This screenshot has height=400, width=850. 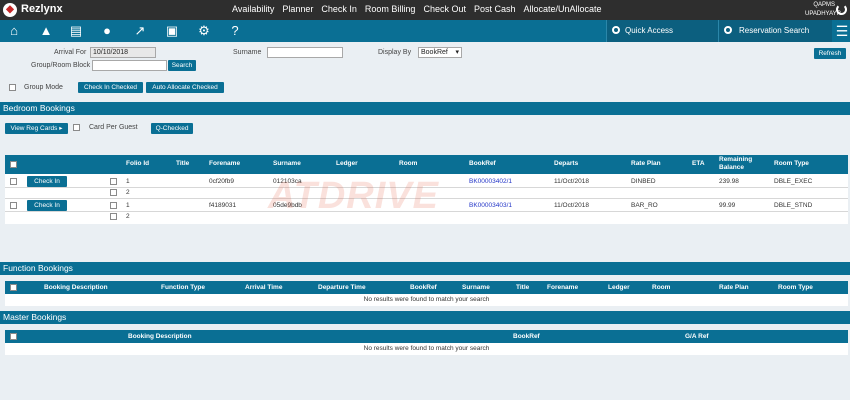 I want to click on balance-cell: 239.98, so click(x=729, y=181).